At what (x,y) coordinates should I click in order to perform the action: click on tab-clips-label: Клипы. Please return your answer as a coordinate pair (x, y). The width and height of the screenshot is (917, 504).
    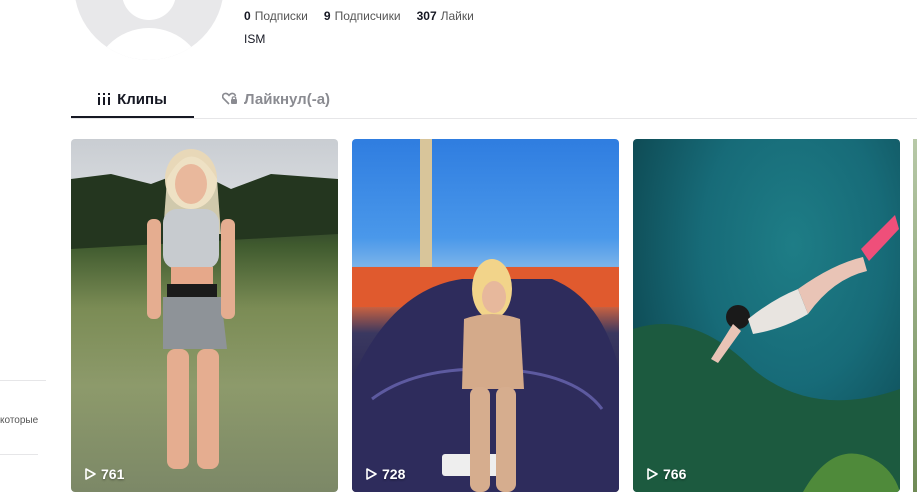
    Looking at the image, I should click on (142, 99).